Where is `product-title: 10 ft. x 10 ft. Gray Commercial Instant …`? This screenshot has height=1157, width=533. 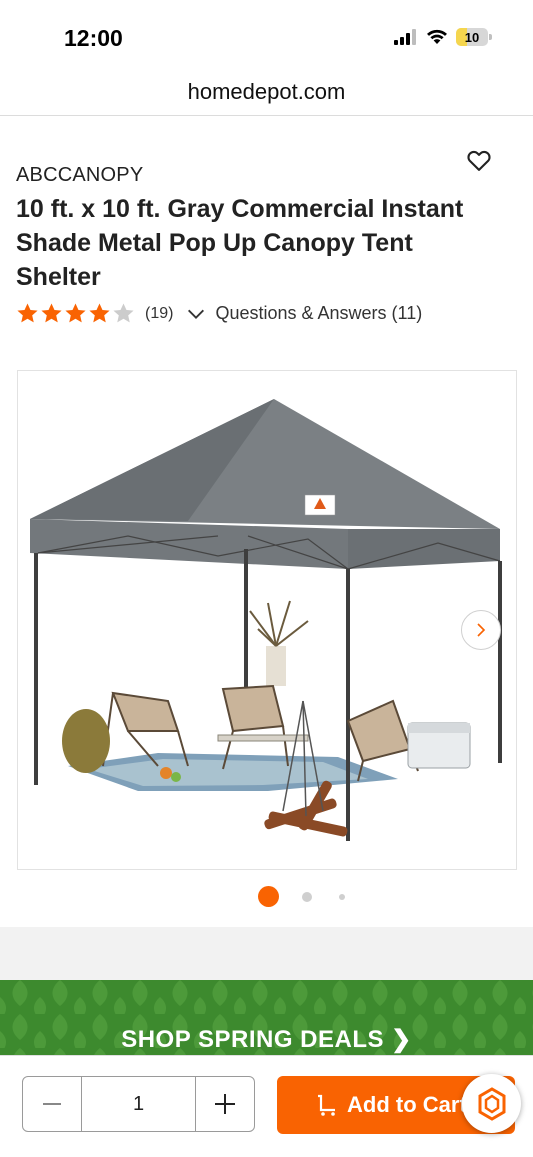 product-title: 10 ft. x 10 ft. Gray Commercial Instant … is located at coordinates (240, 243).